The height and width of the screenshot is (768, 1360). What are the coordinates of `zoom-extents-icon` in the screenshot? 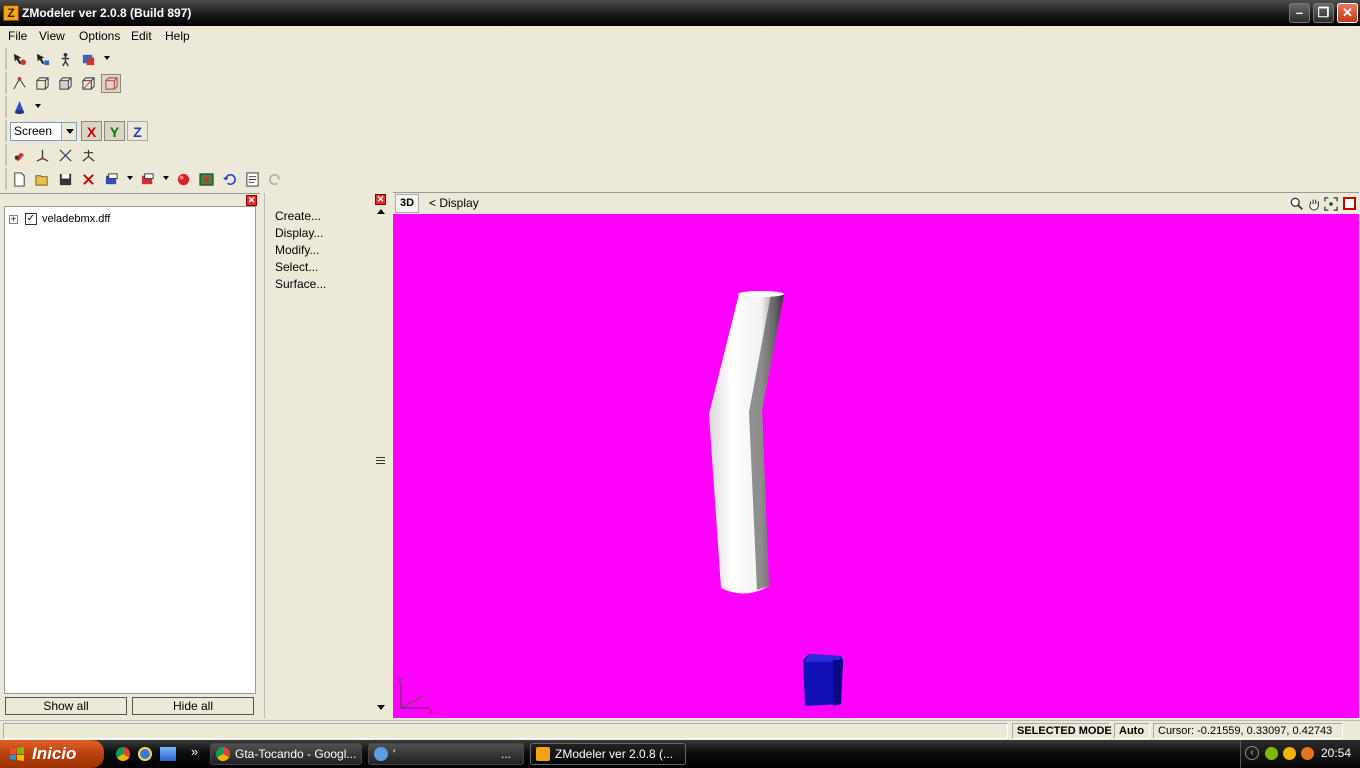 It's located at (1331, 204).